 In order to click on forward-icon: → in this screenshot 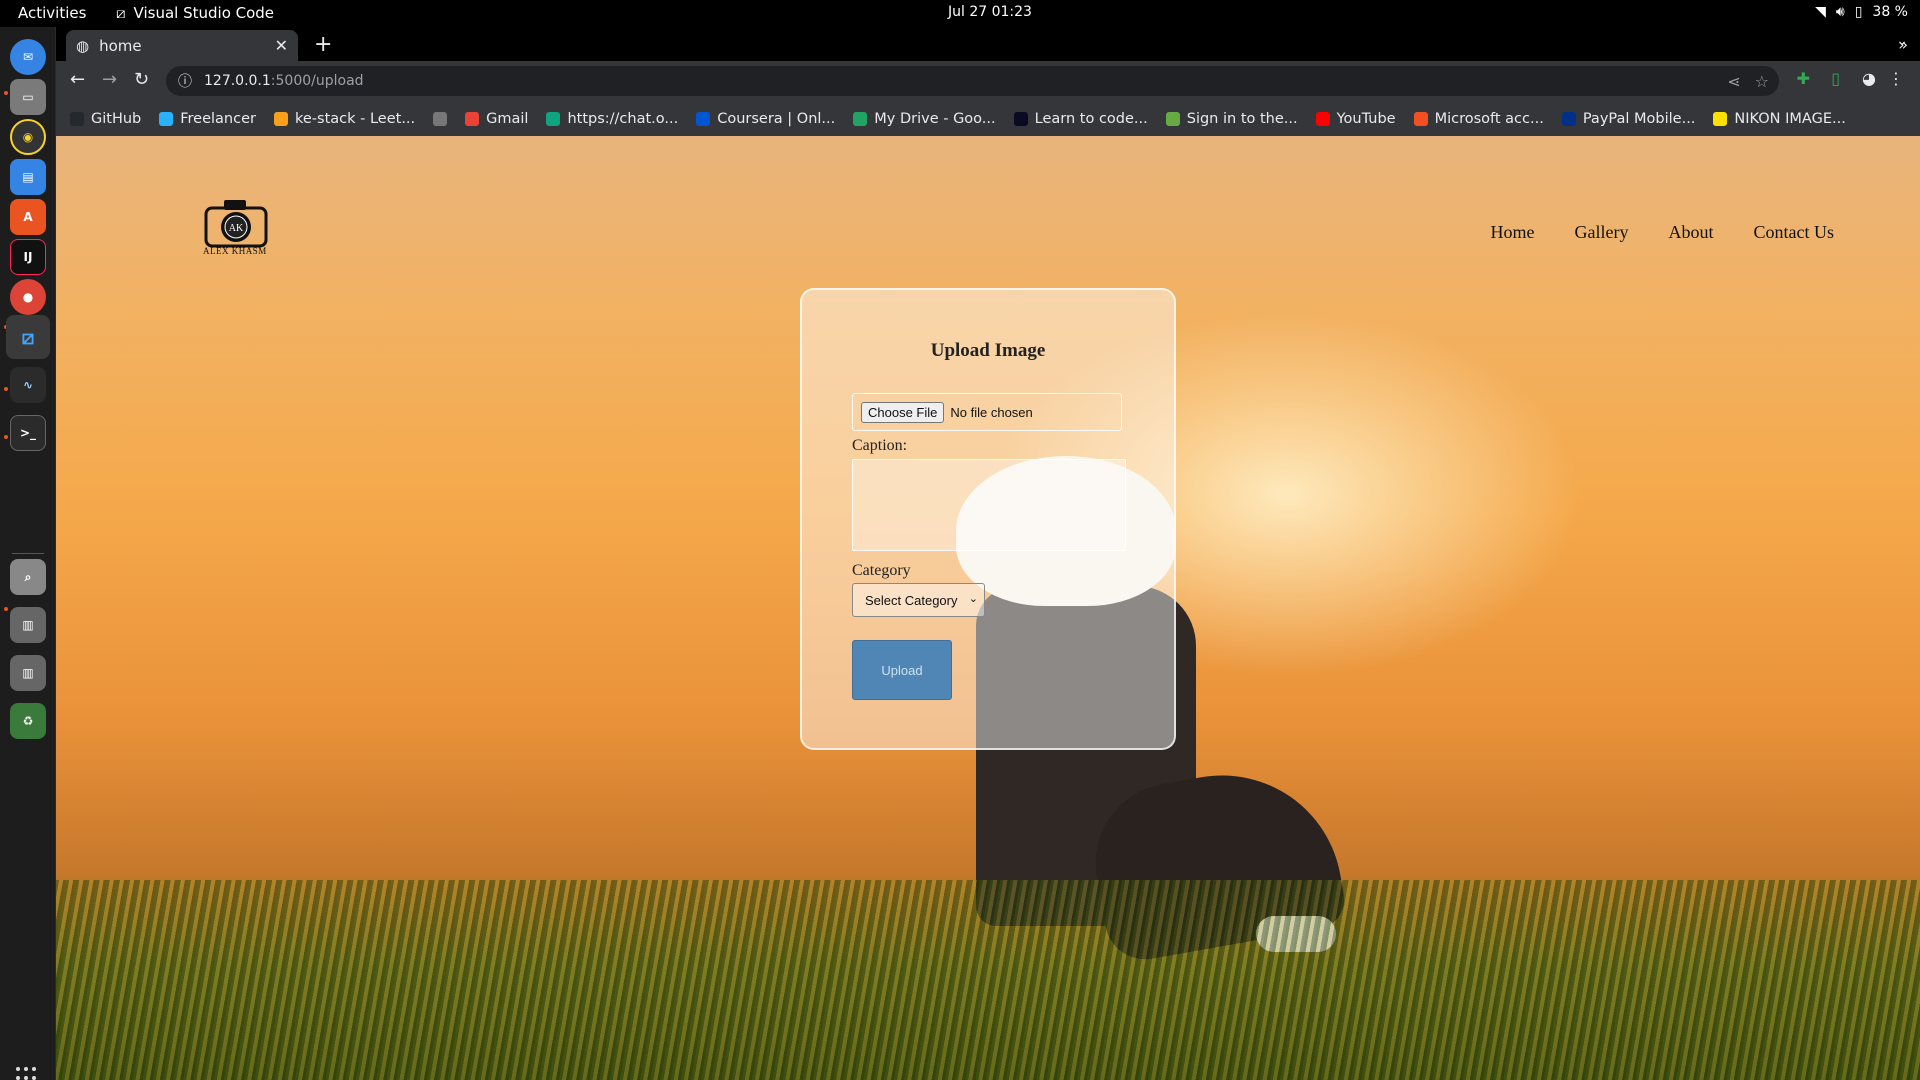, I will do `click(109, 79)`.